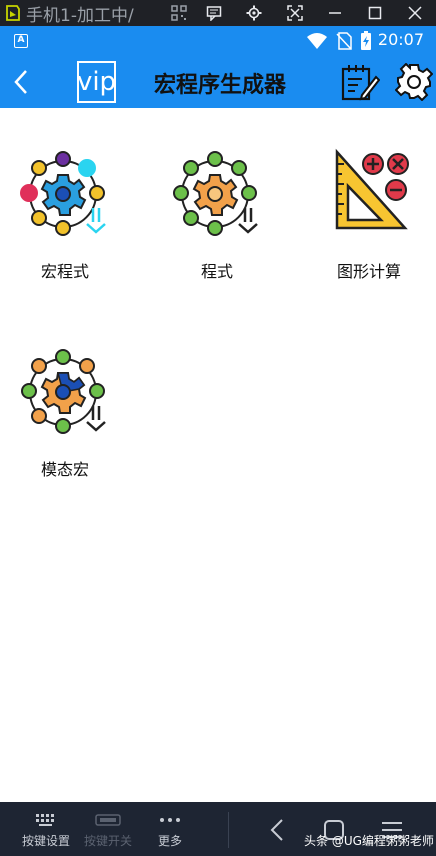 Image resolution: width=436 pixels, height=856 pixels. I want to click on page-title: 宏程序生成器, so click(219, 85).